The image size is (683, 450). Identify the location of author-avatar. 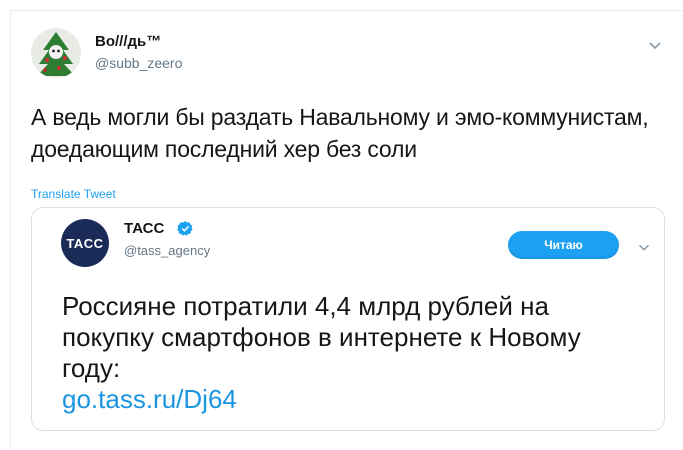
(56, 53).